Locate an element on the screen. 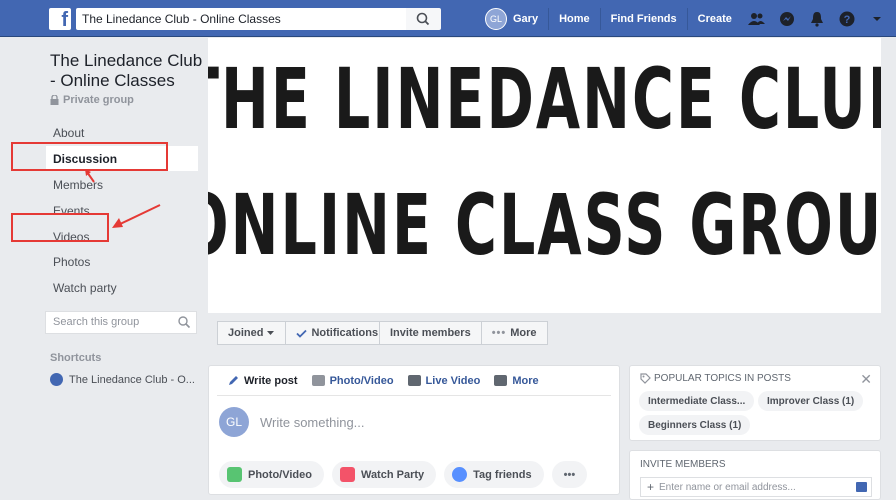 Image resolution: width=896 pixels, height=500 pixels. tab-photo-video: Photo/Video is located at coordinates (352, 380).